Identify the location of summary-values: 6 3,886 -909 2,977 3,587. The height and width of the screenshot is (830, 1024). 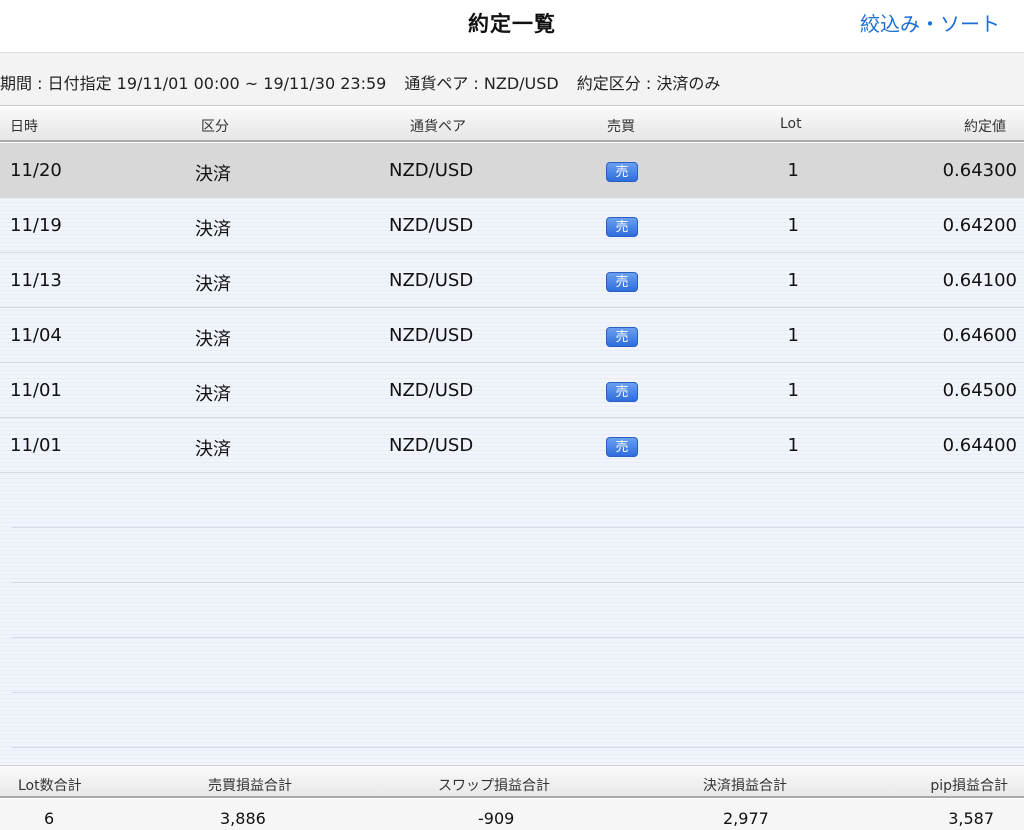
(512, 814).